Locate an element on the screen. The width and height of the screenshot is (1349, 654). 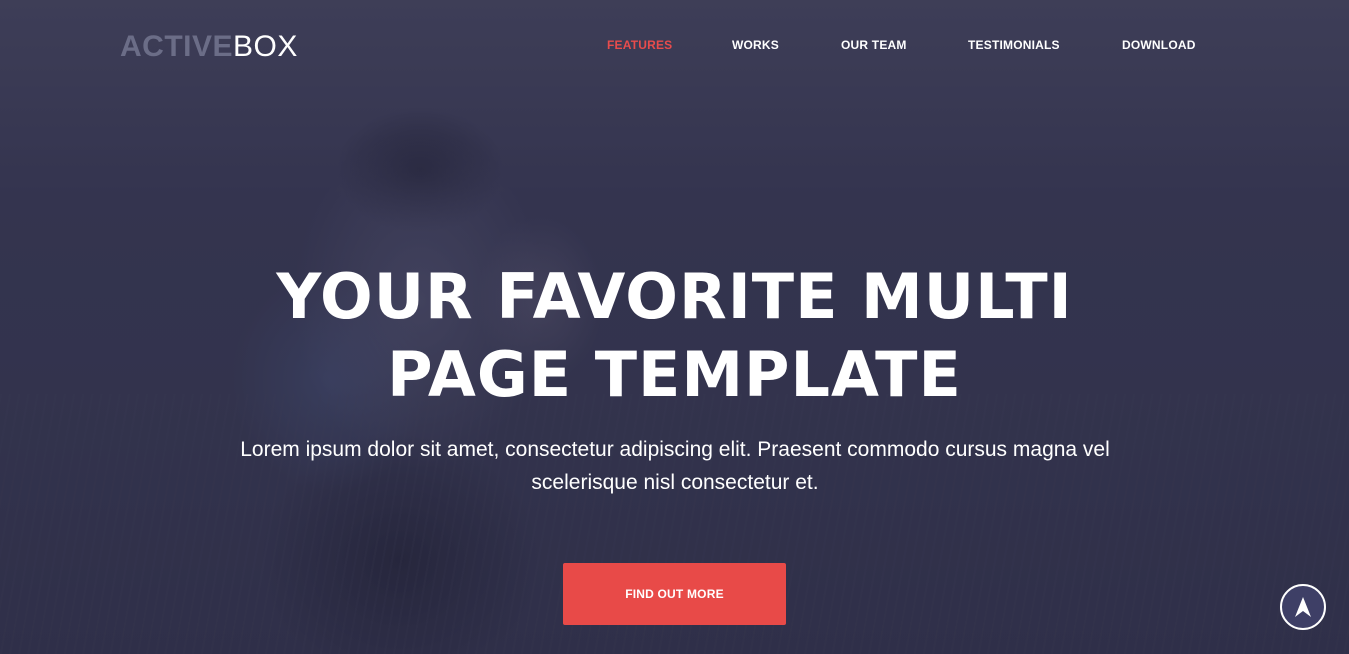
arrow-up-icon is located at coordinates (1303, 607).